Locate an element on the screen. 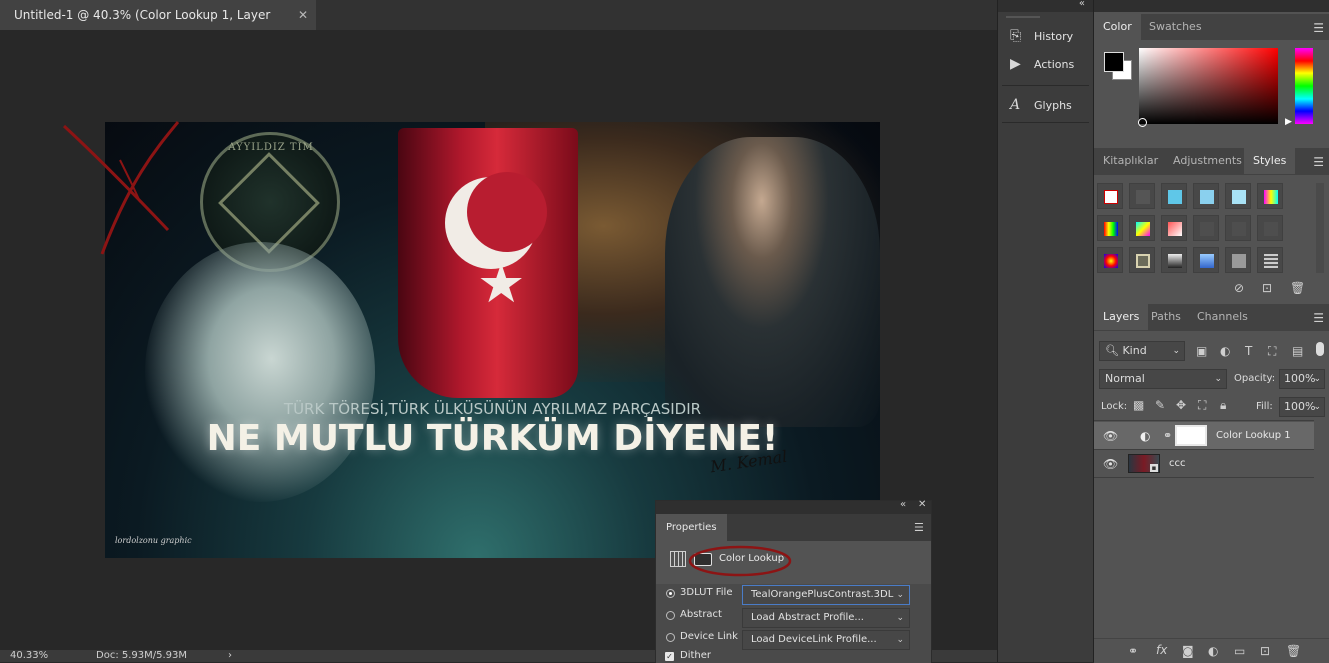  hue-slider is located at coordinates (1304, 86).